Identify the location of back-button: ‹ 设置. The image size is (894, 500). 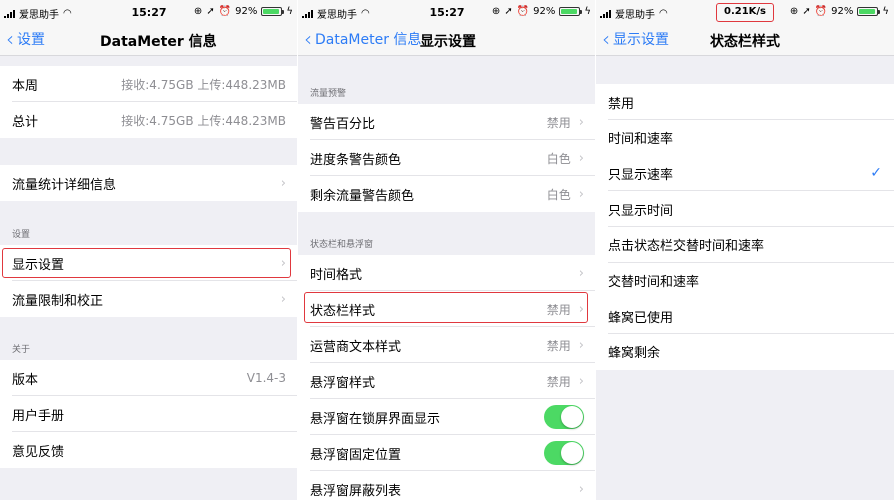
(25, 39).